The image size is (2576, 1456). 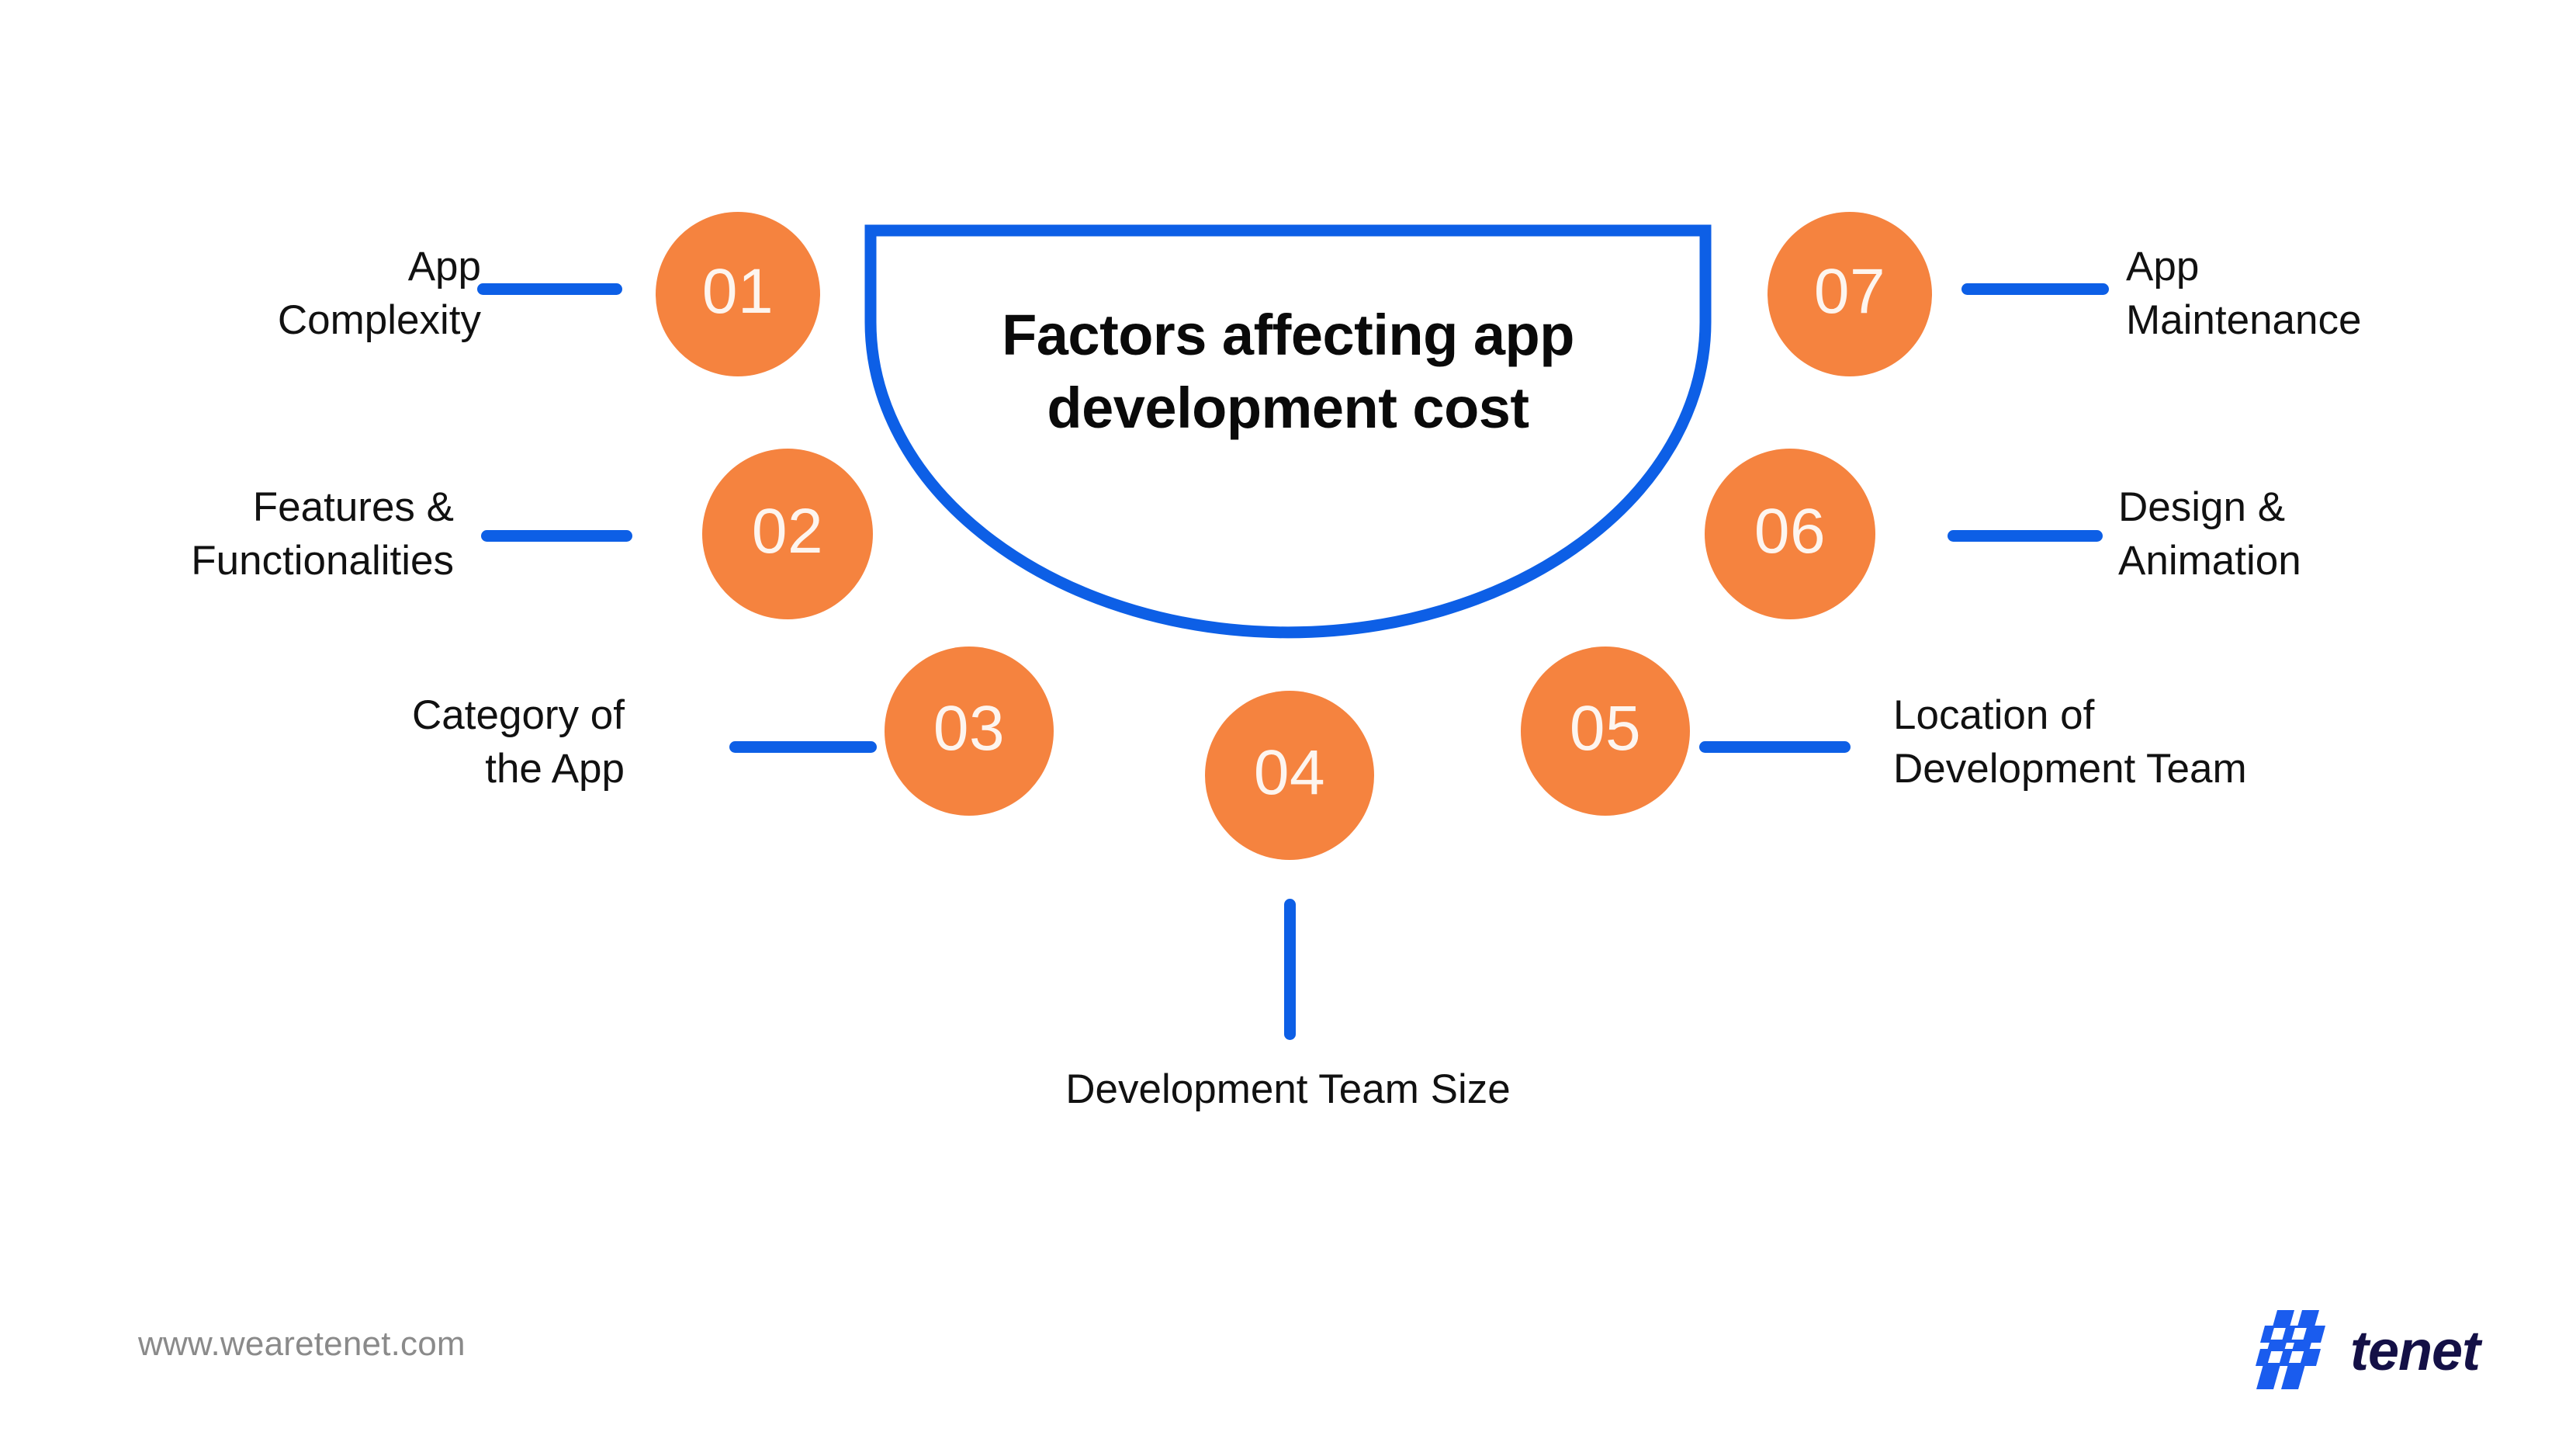 I want to click on factor-label-05: Location of Development Team, so click(x=2070, y=742).